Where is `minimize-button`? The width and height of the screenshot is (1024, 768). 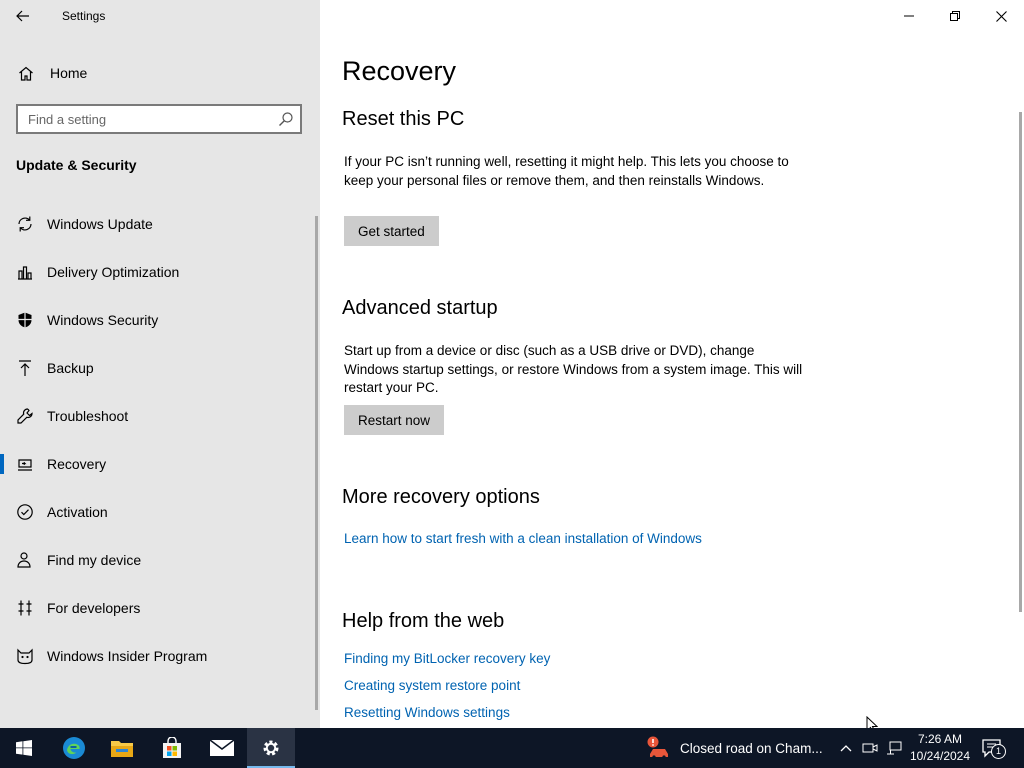 minimize-button is located at coordinates (909, 16).